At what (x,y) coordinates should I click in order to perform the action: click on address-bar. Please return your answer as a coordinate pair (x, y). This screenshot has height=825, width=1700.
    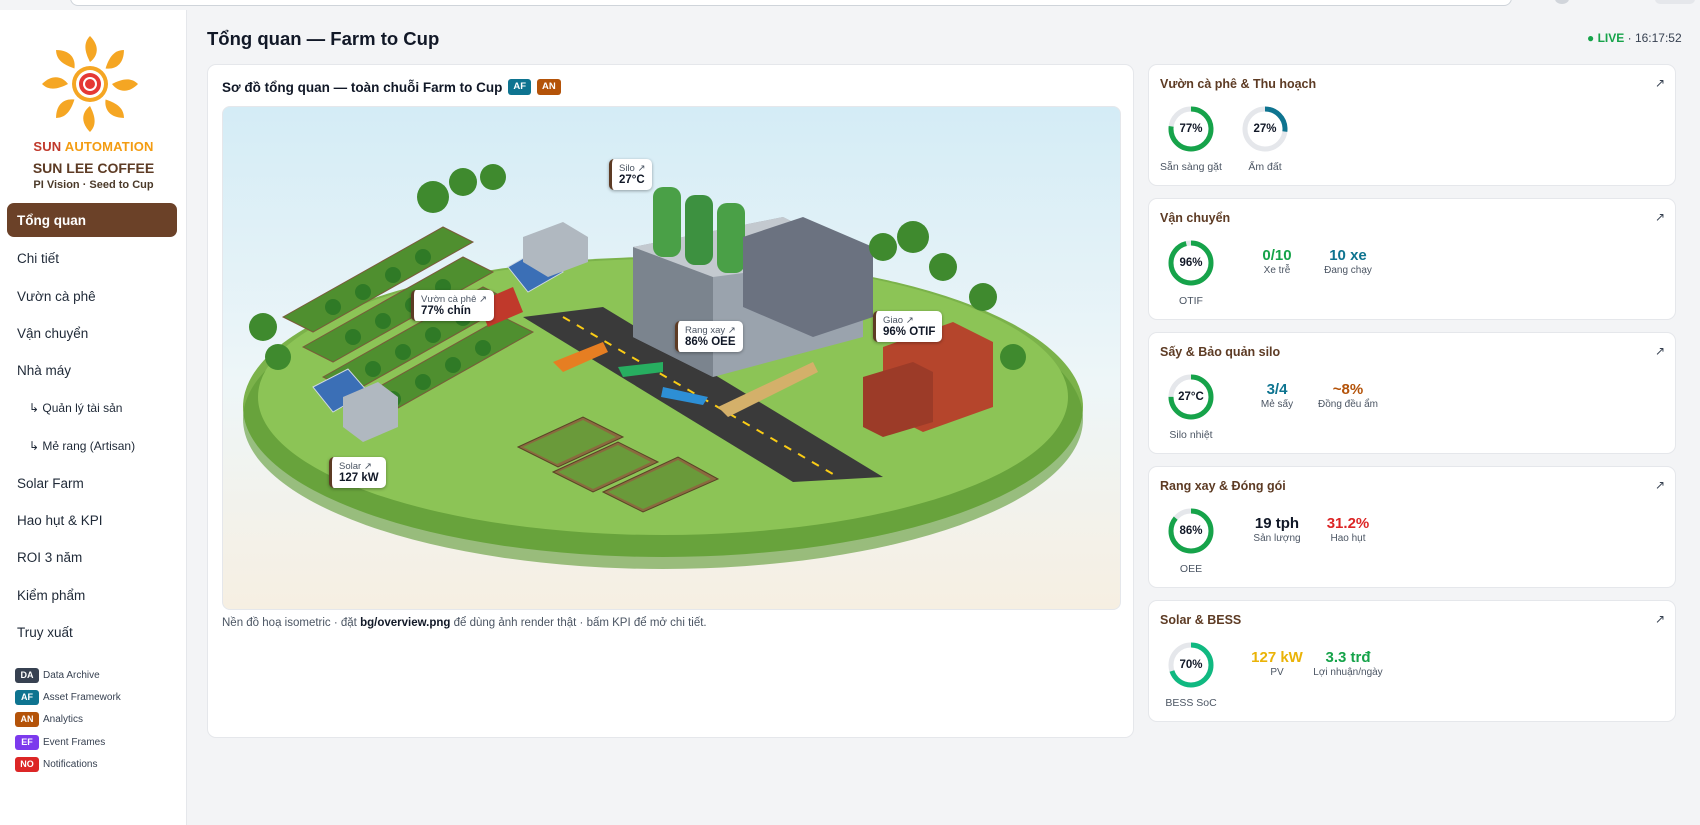
    Looking at the image, I should click on (791, 3).